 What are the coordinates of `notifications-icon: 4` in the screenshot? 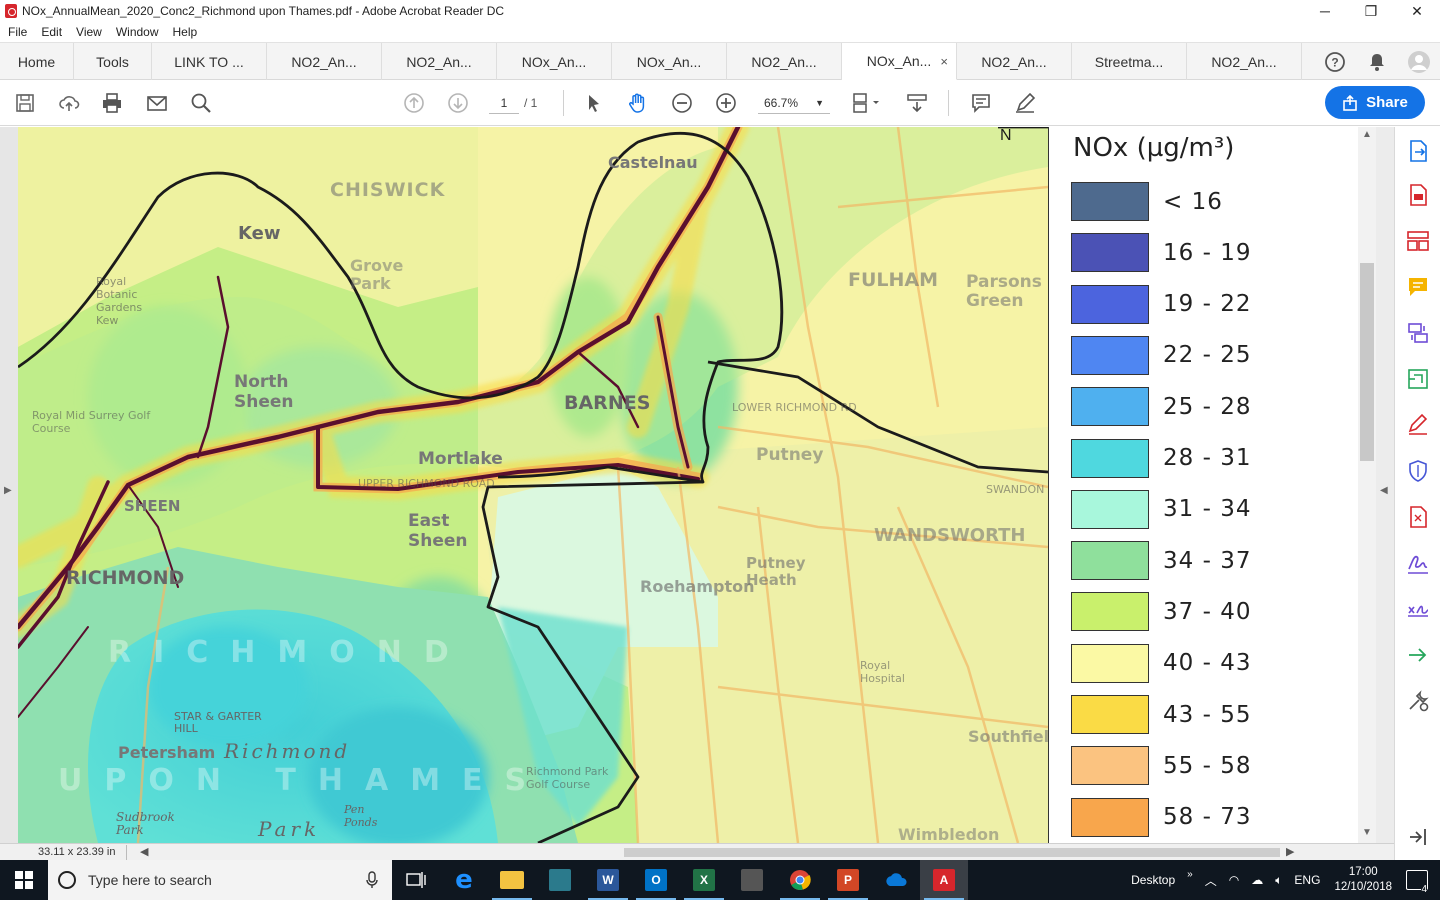 It's located at (1417, 882).